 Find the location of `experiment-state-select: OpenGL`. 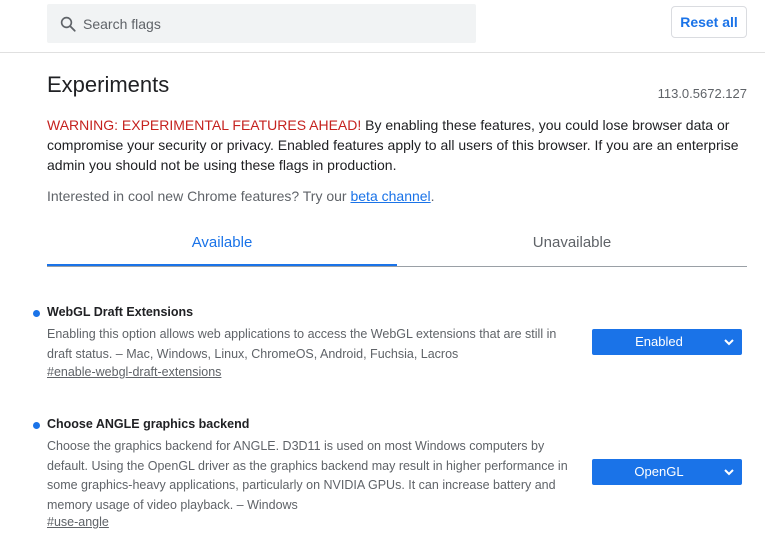

experiment-state-select: OpenGL is located at coordinates (667, 472).